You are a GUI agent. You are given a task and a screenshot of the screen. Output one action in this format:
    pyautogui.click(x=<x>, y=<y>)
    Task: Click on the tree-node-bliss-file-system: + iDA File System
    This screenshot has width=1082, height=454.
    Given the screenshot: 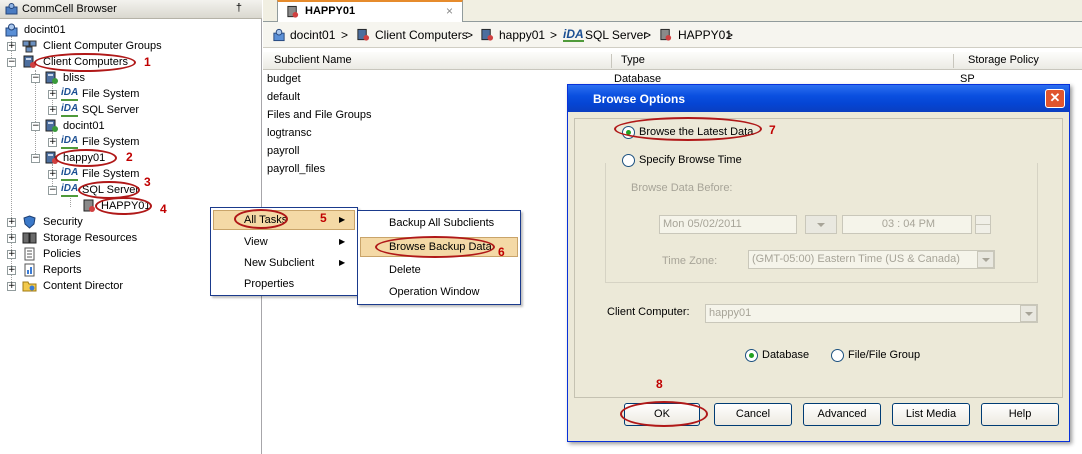 What is the action you would take?
    pyautogui.click(x=128, y=94)
    